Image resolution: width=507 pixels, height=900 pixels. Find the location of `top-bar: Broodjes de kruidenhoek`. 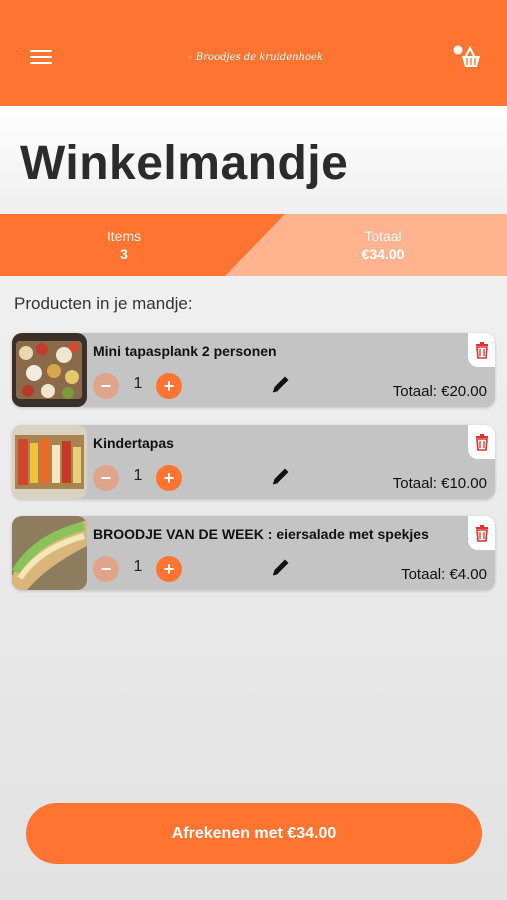

top-bar: Broodjes de kruidenhoek is located at coordinates (253, 53).